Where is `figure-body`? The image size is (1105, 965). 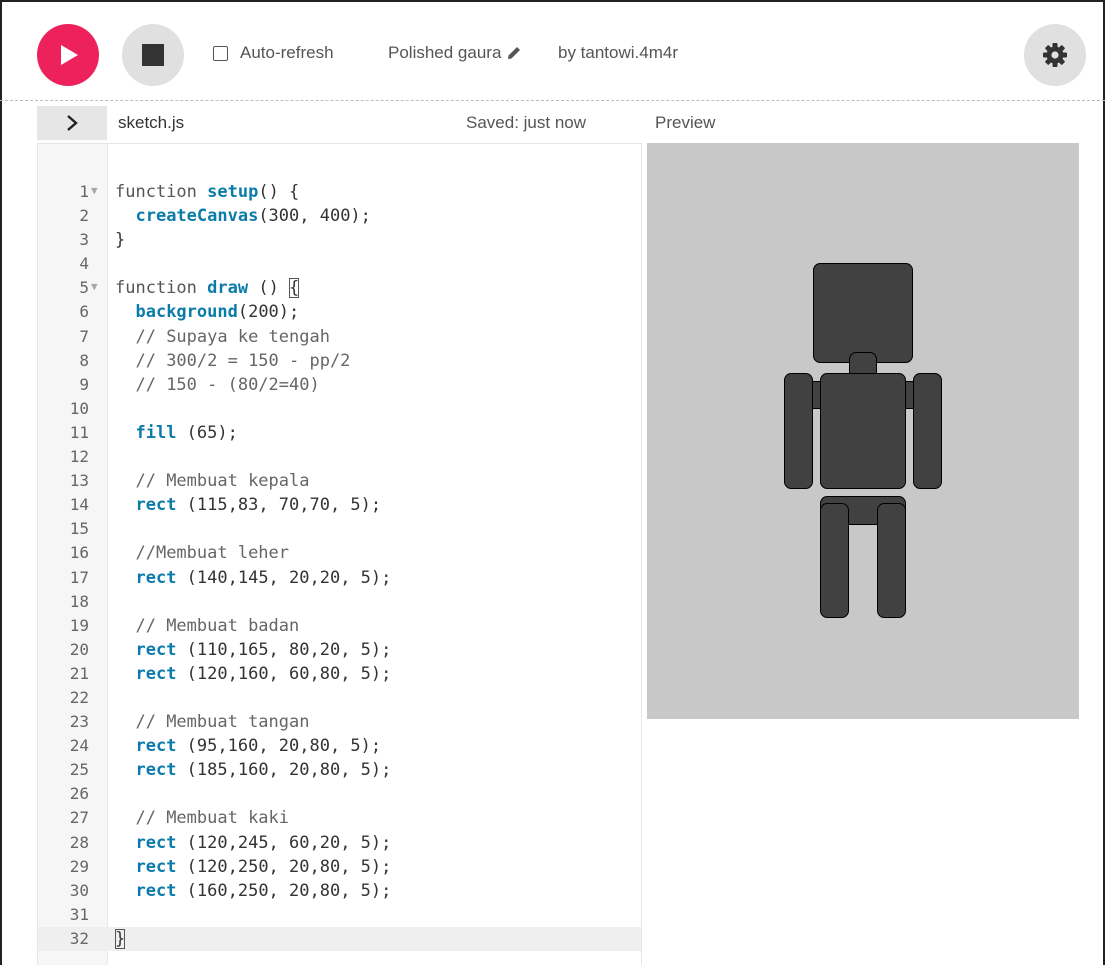 figure-body is located at coordinates (863, 431).